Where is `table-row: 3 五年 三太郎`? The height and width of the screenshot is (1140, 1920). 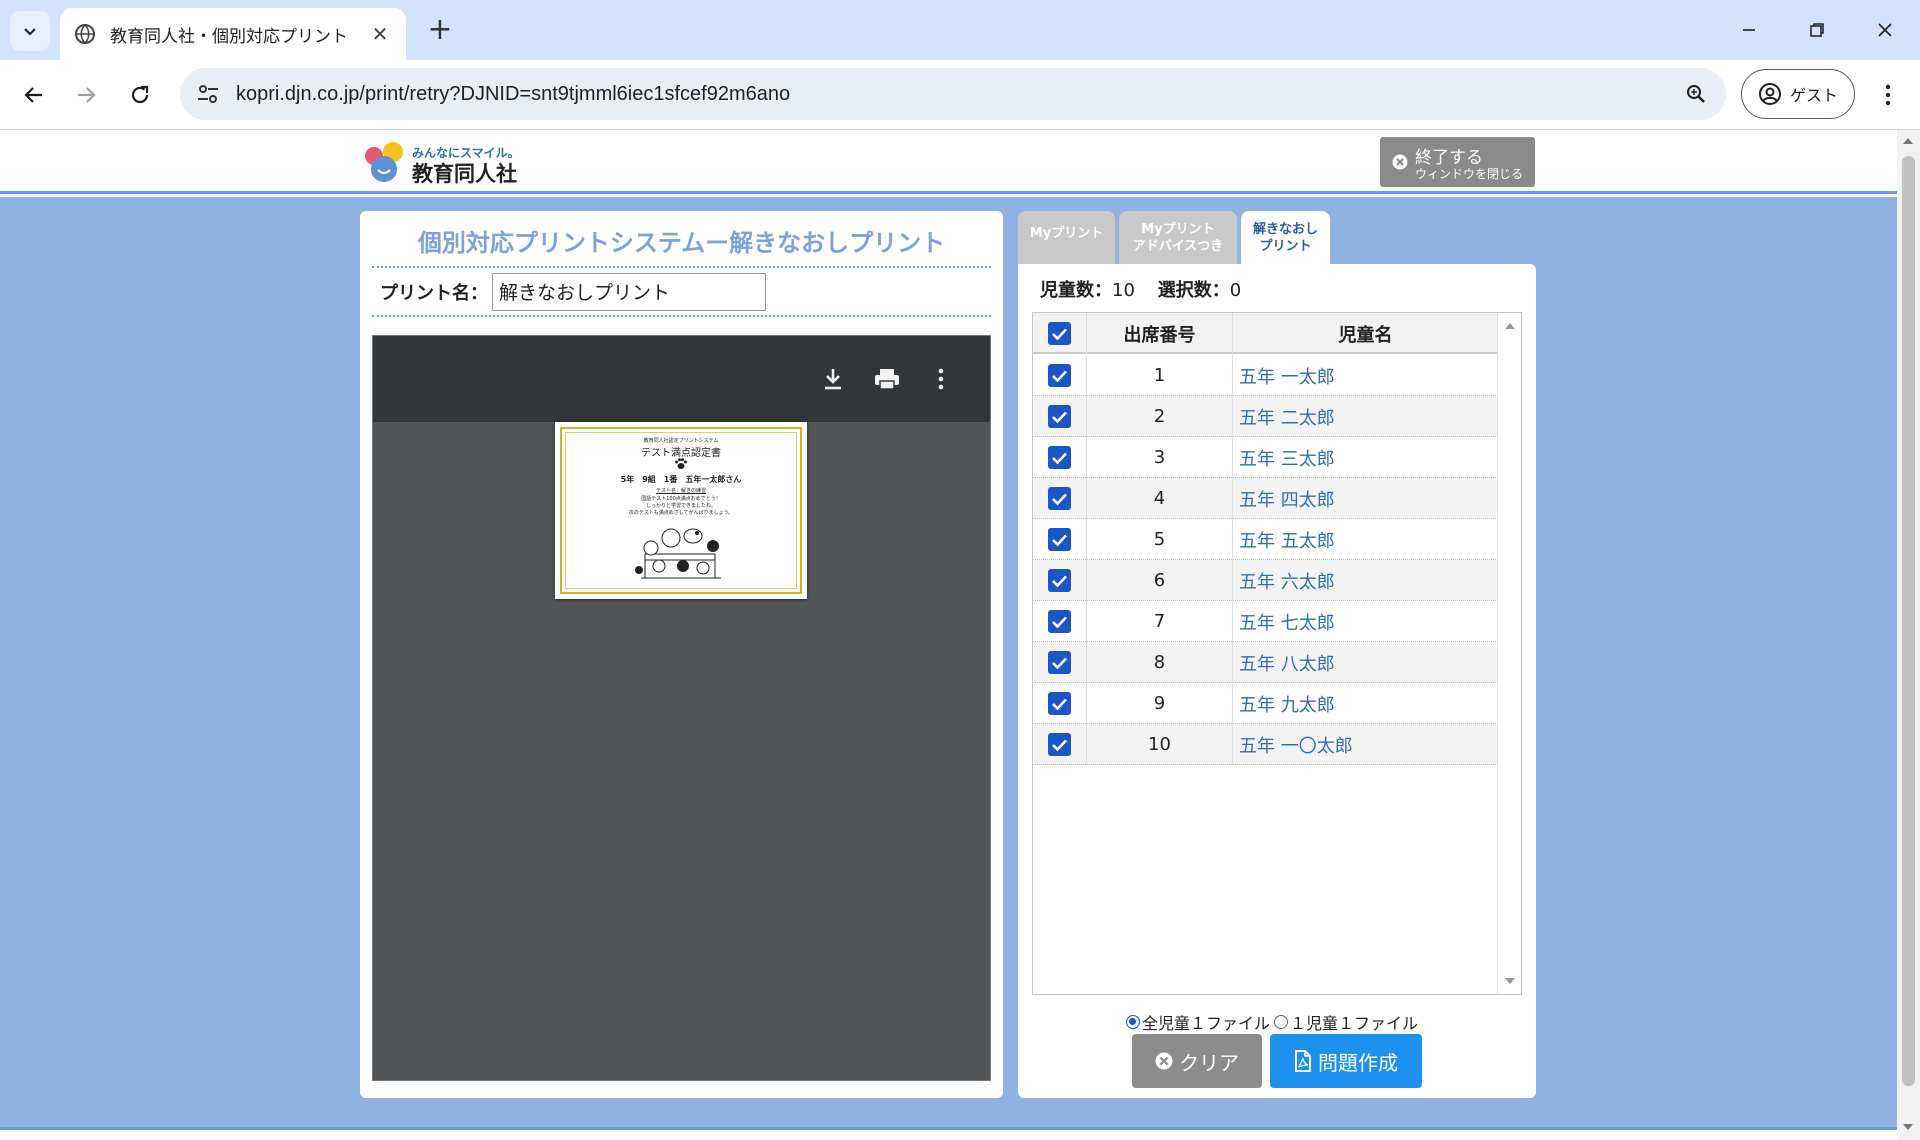 table-row: 3 五年 三太郎 is located at coordinates (1265, 457).